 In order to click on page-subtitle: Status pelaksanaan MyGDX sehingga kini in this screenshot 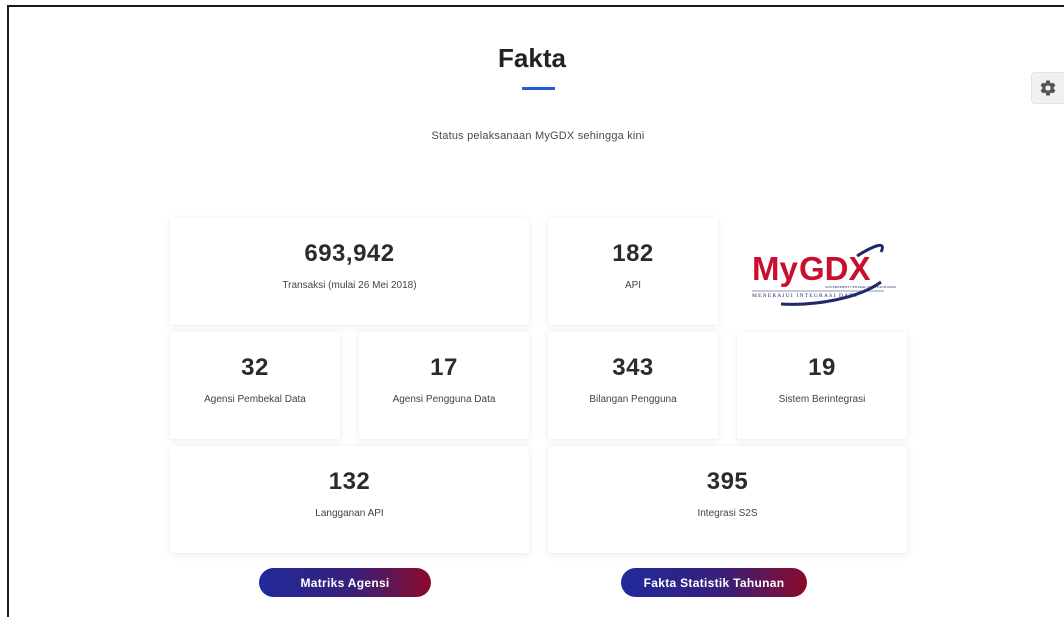, I will do `click(538, 136)`.